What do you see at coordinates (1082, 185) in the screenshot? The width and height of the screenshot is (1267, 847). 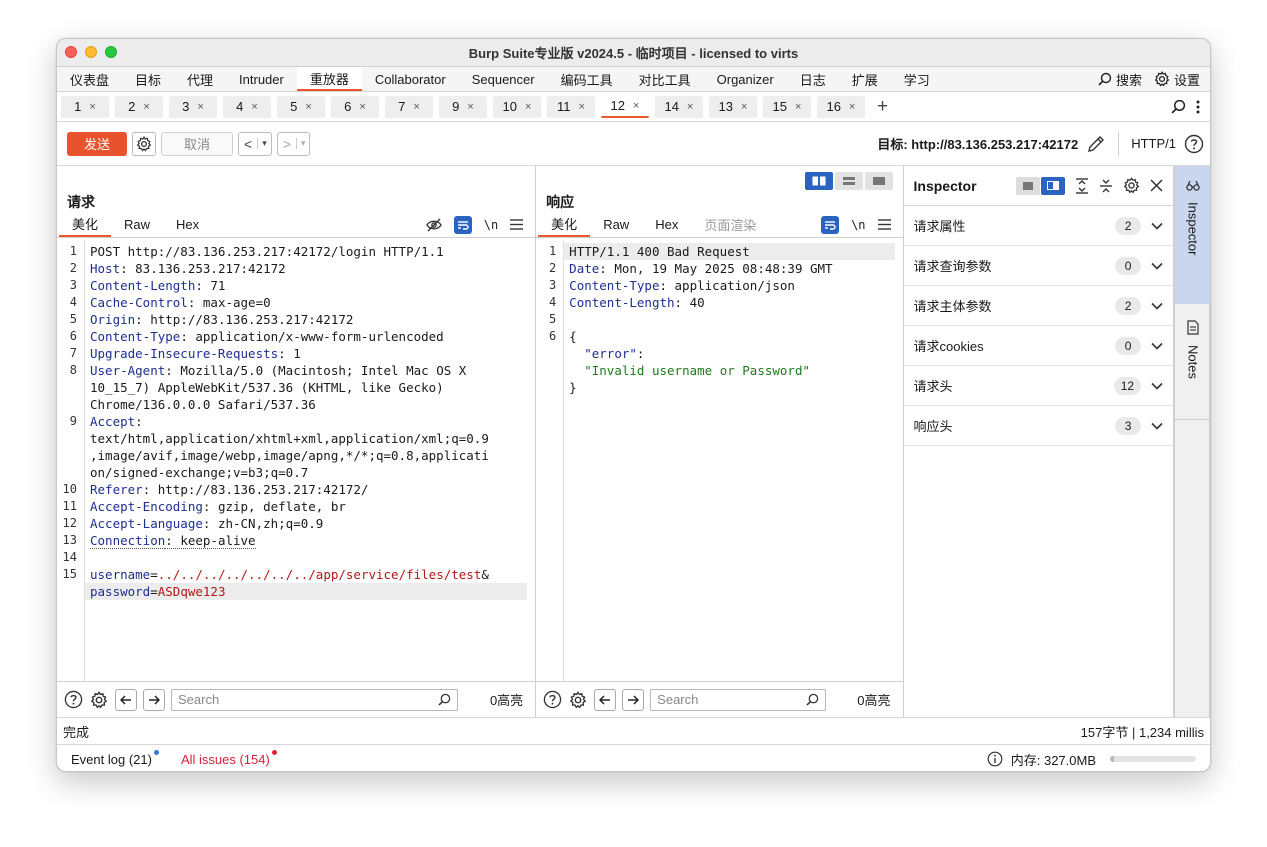 I see `expand-all-icon` at bounding box center [1082, 185].